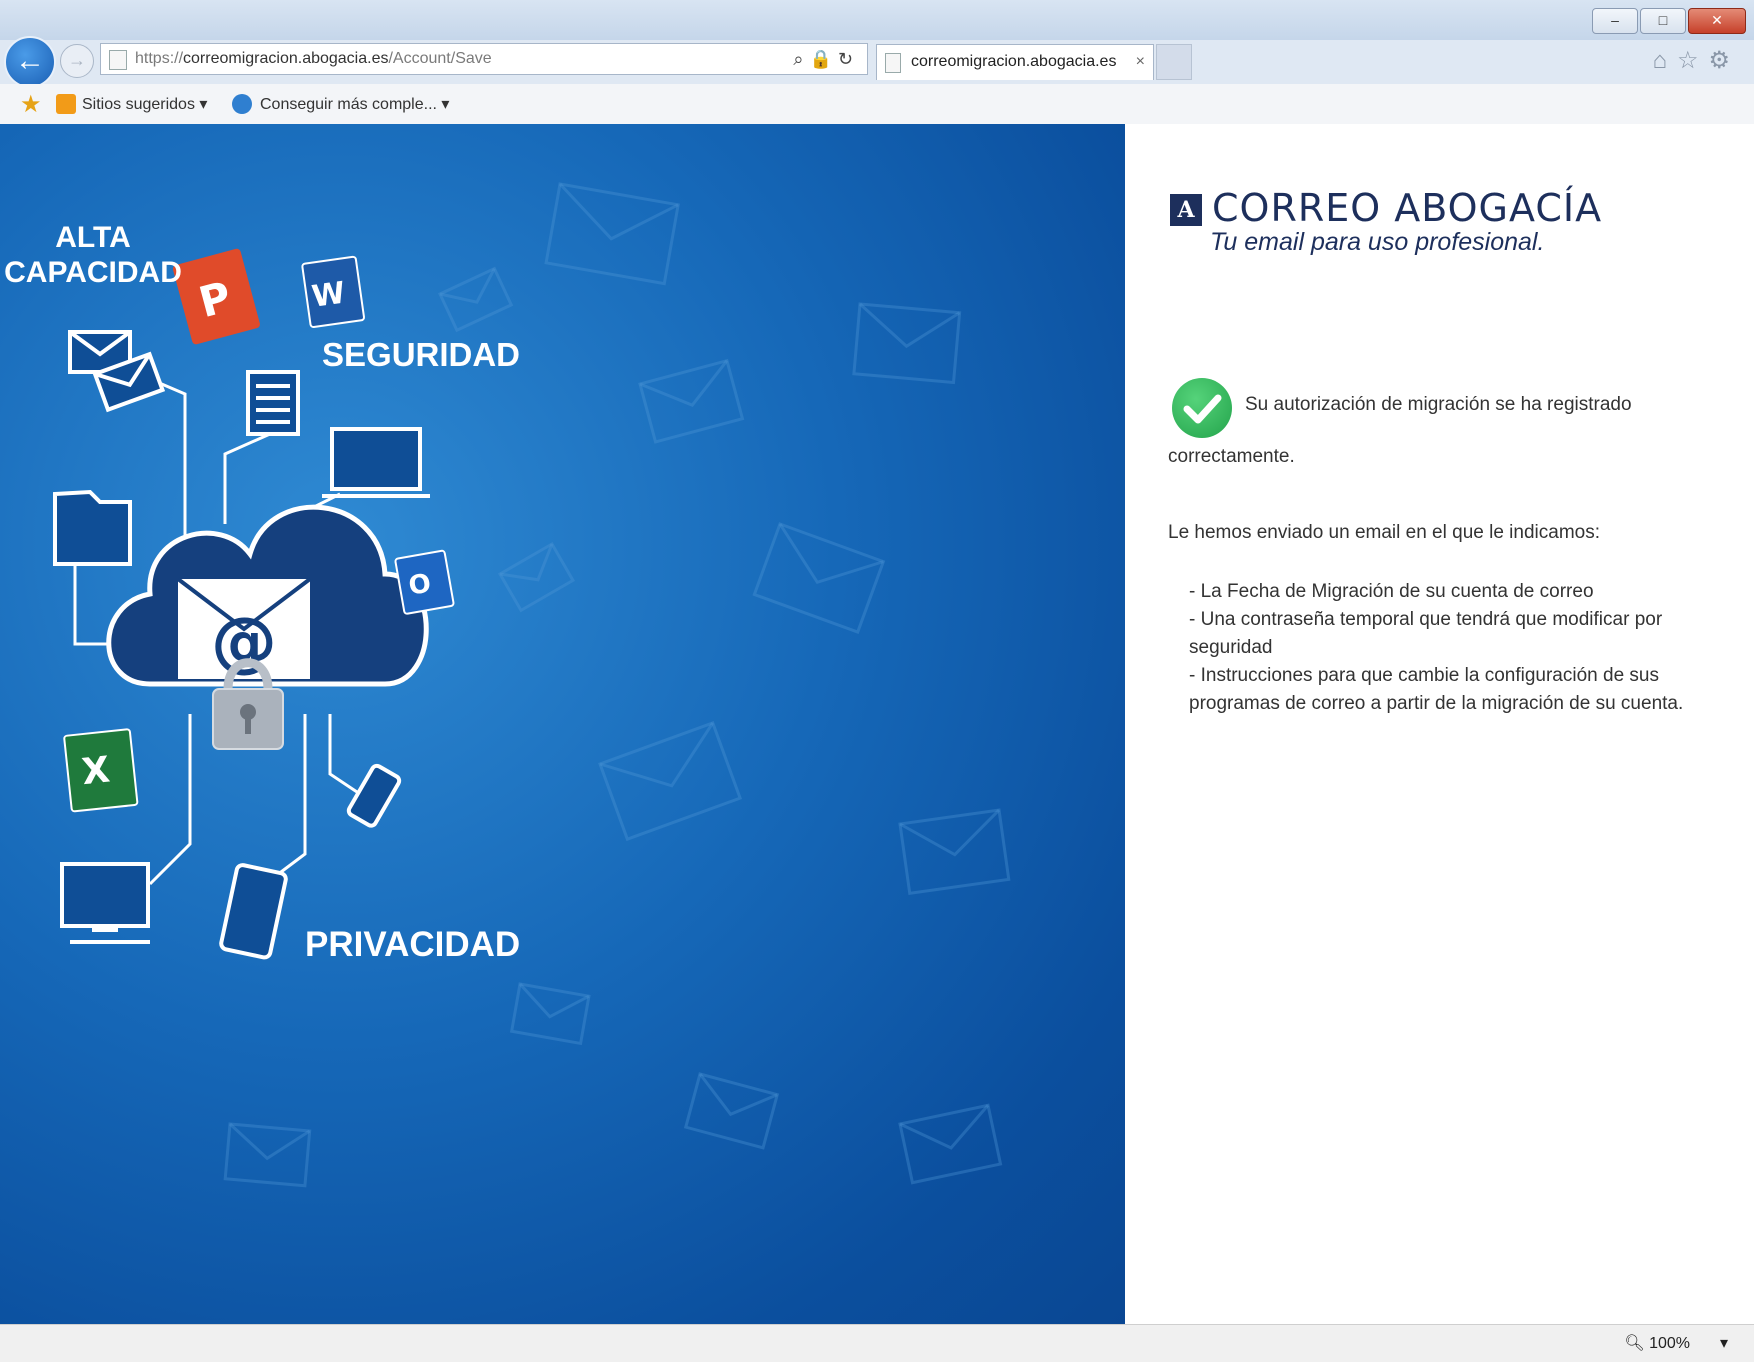 The image size is (1754, 1362). I want to click on success-message-continued: correctamente., so click(1231, 456).